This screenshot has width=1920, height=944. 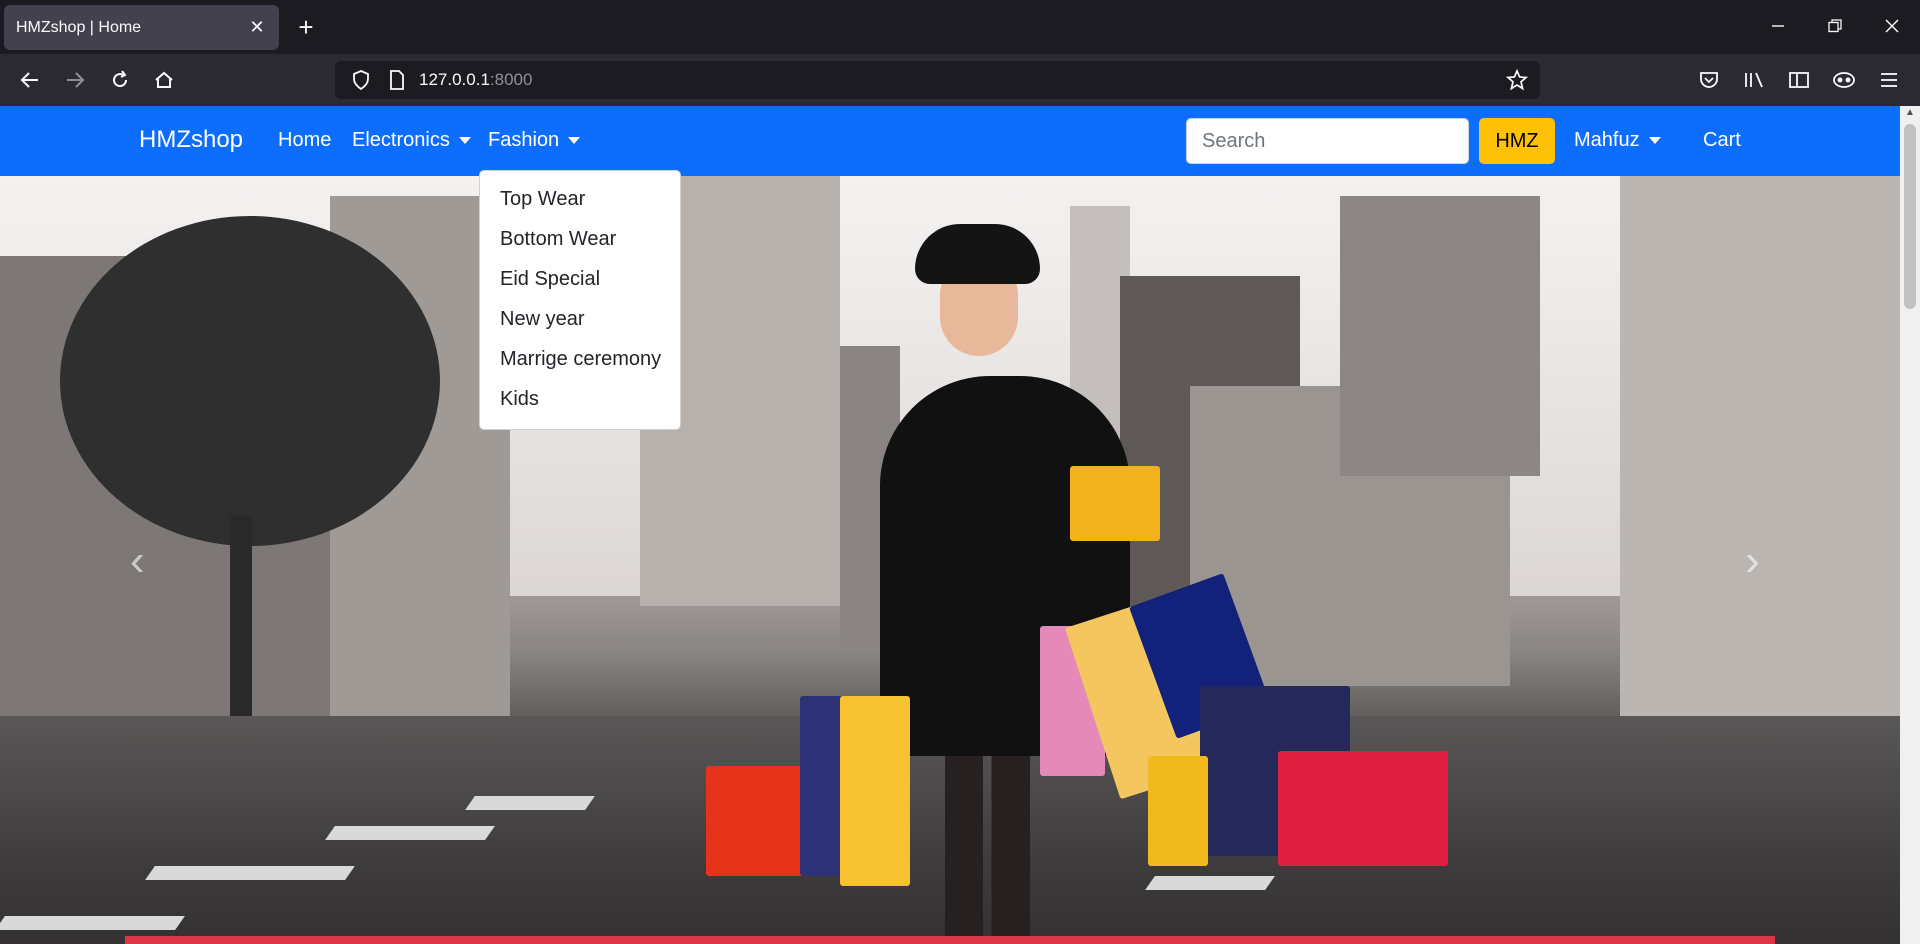 What do you see at coordinates (580, 319) in the screenshot?
I see `dropdown-item-new-year: New year` at bounding box center [580, 319].